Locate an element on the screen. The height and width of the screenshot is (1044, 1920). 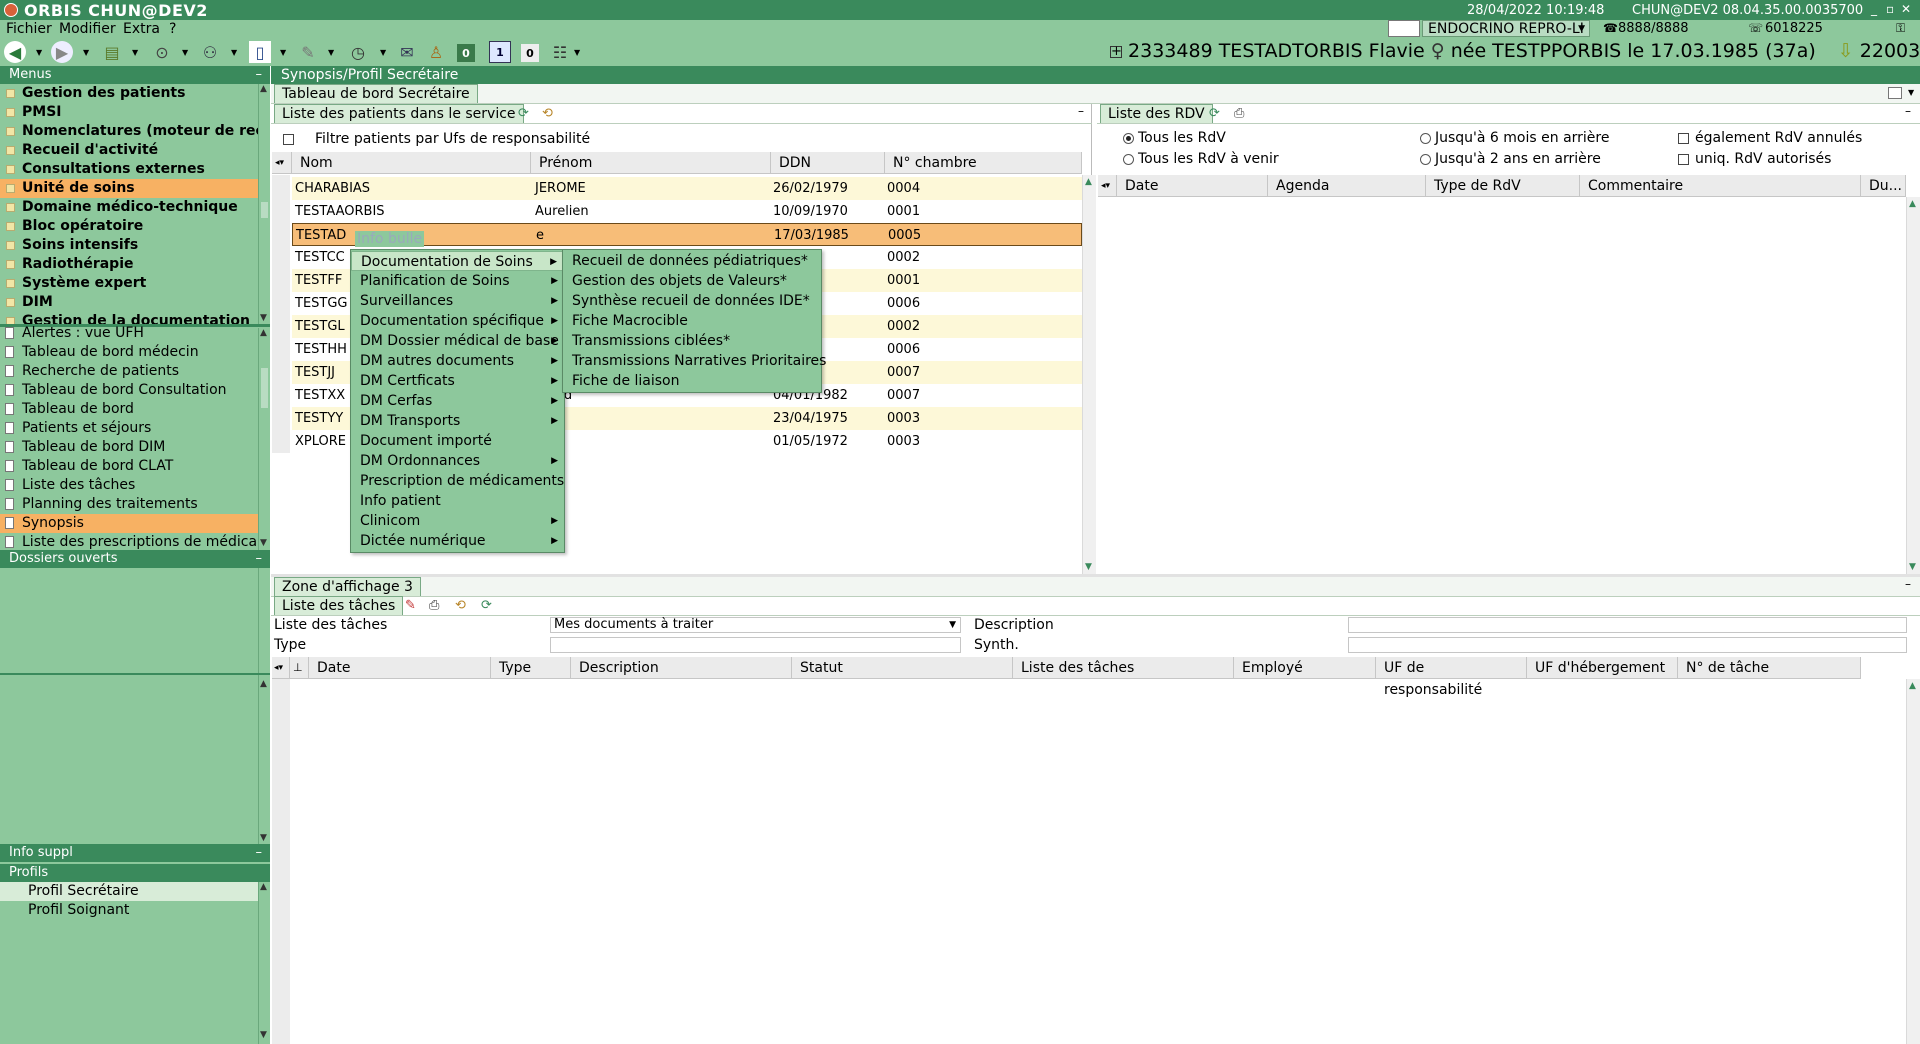
context-menu-item: Document importé is located at coordinates (457, 441).